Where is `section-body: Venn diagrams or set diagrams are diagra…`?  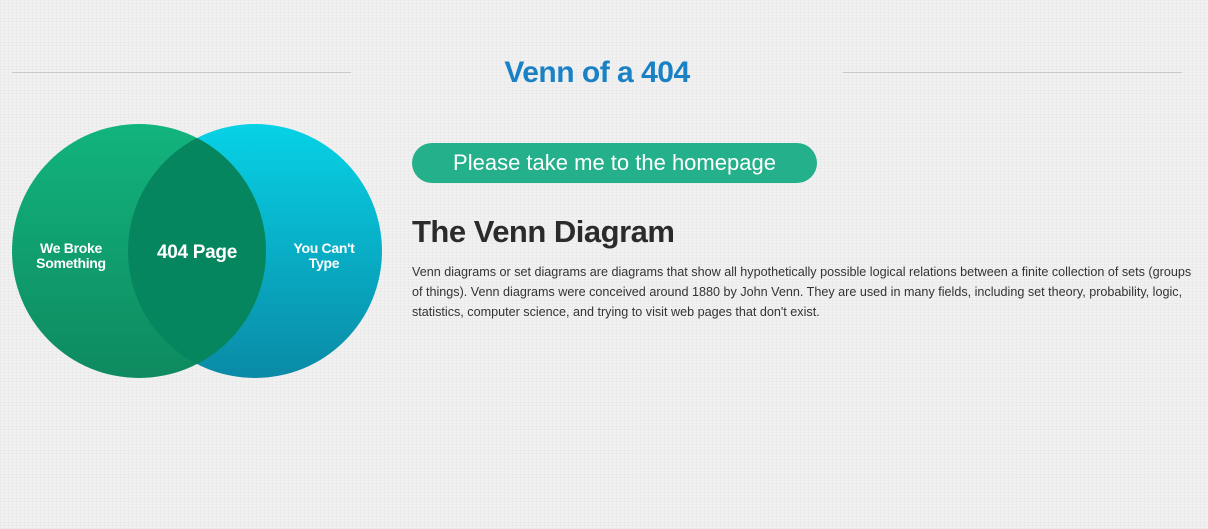
section-body: Venn diagrams or set diagrams are diagra… is located at coordinates (802, 292).